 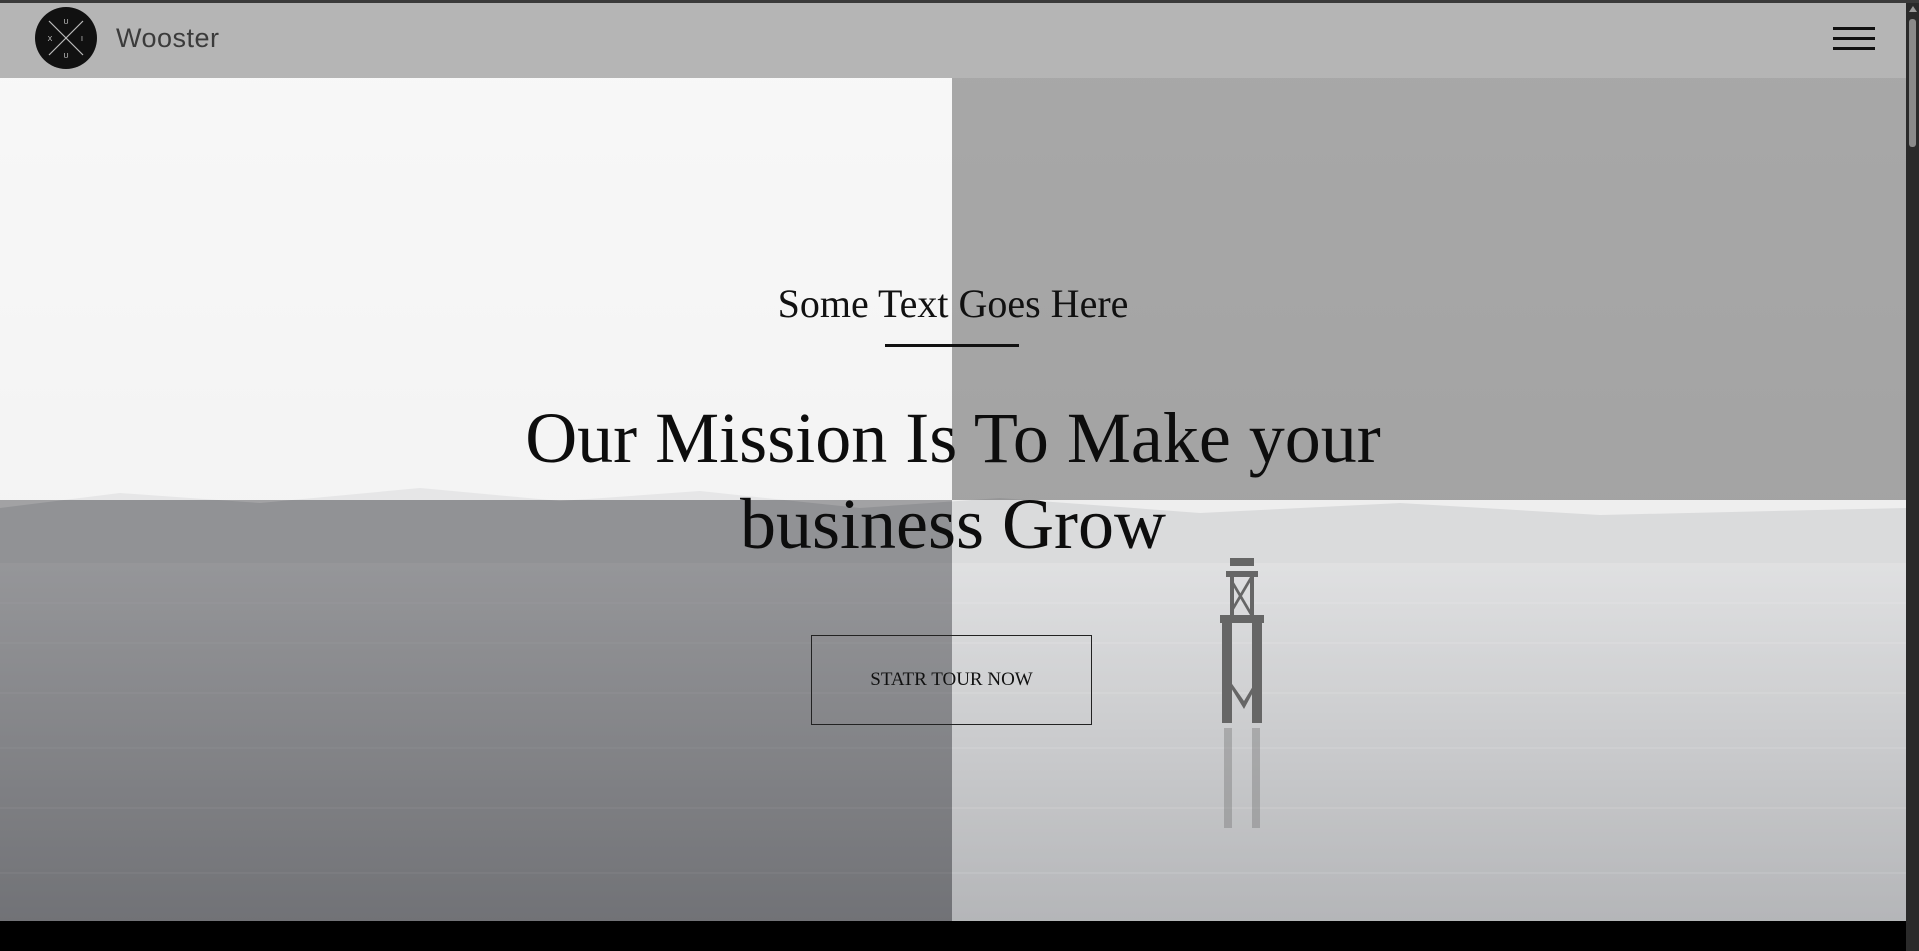 I want to click on start-tour-button: STATR TOUR NOW, so click(x=951, y=680).